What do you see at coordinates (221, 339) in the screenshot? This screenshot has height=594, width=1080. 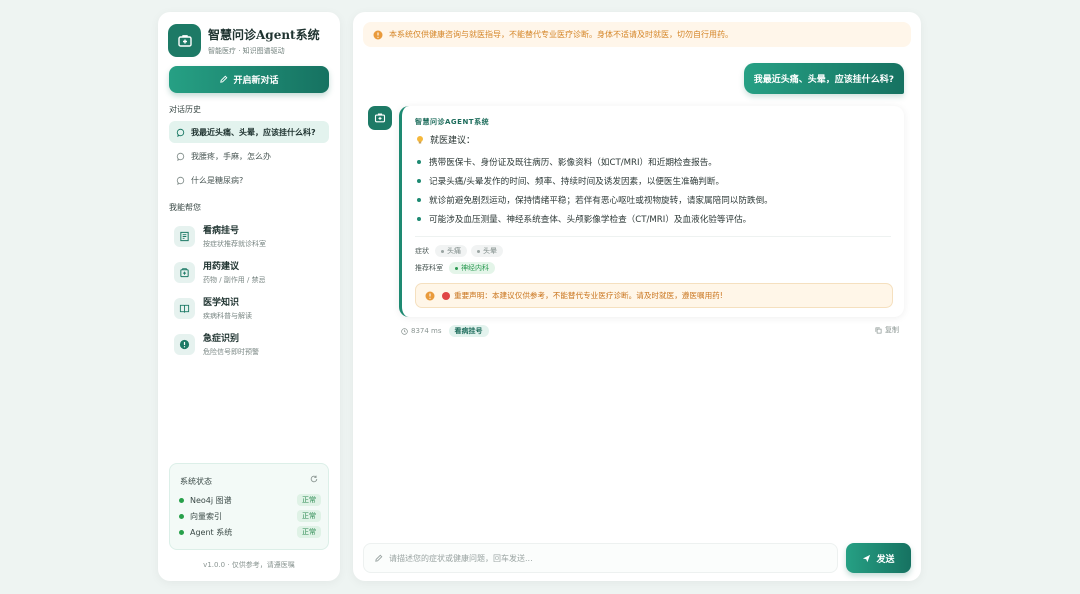 I see `help-item-title: 急症识别` at bounding box center [221, 339].